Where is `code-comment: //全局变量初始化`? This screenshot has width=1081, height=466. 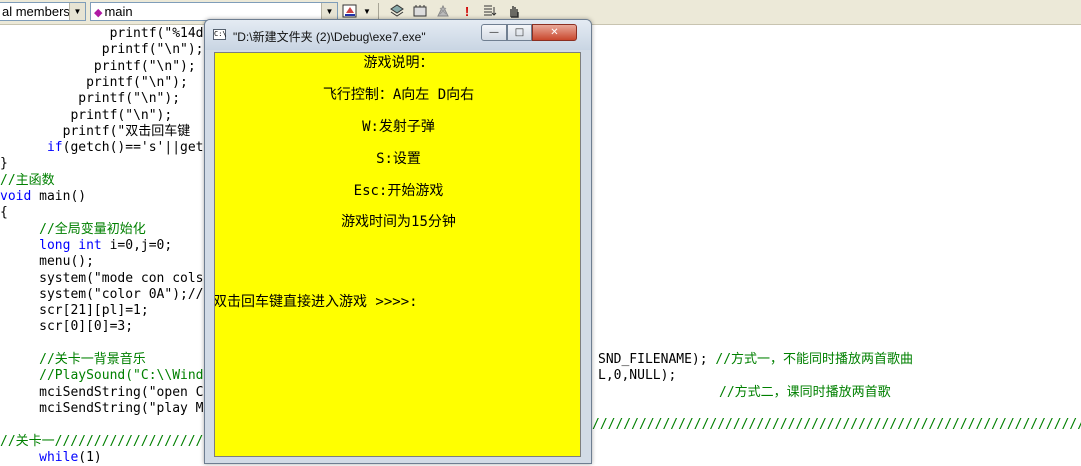
code-comment: //全局变量初始化 is located at coordinates (92, 229).